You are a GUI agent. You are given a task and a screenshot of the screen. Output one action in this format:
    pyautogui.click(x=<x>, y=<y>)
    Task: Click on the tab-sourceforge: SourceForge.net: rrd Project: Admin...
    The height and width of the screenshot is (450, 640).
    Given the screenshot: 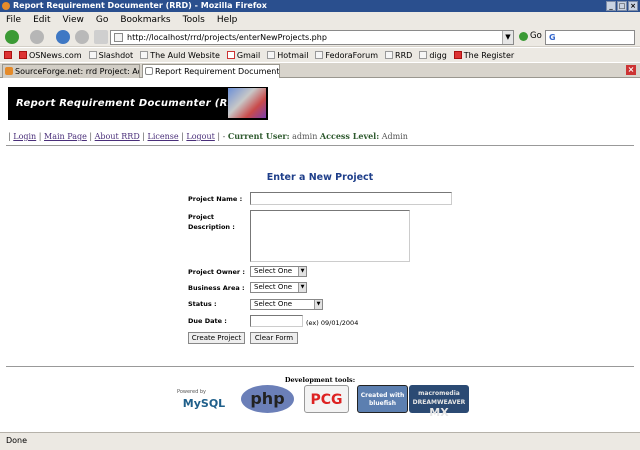 What is the action you would take?
    pyautogui.click(x=71, y=71)
    